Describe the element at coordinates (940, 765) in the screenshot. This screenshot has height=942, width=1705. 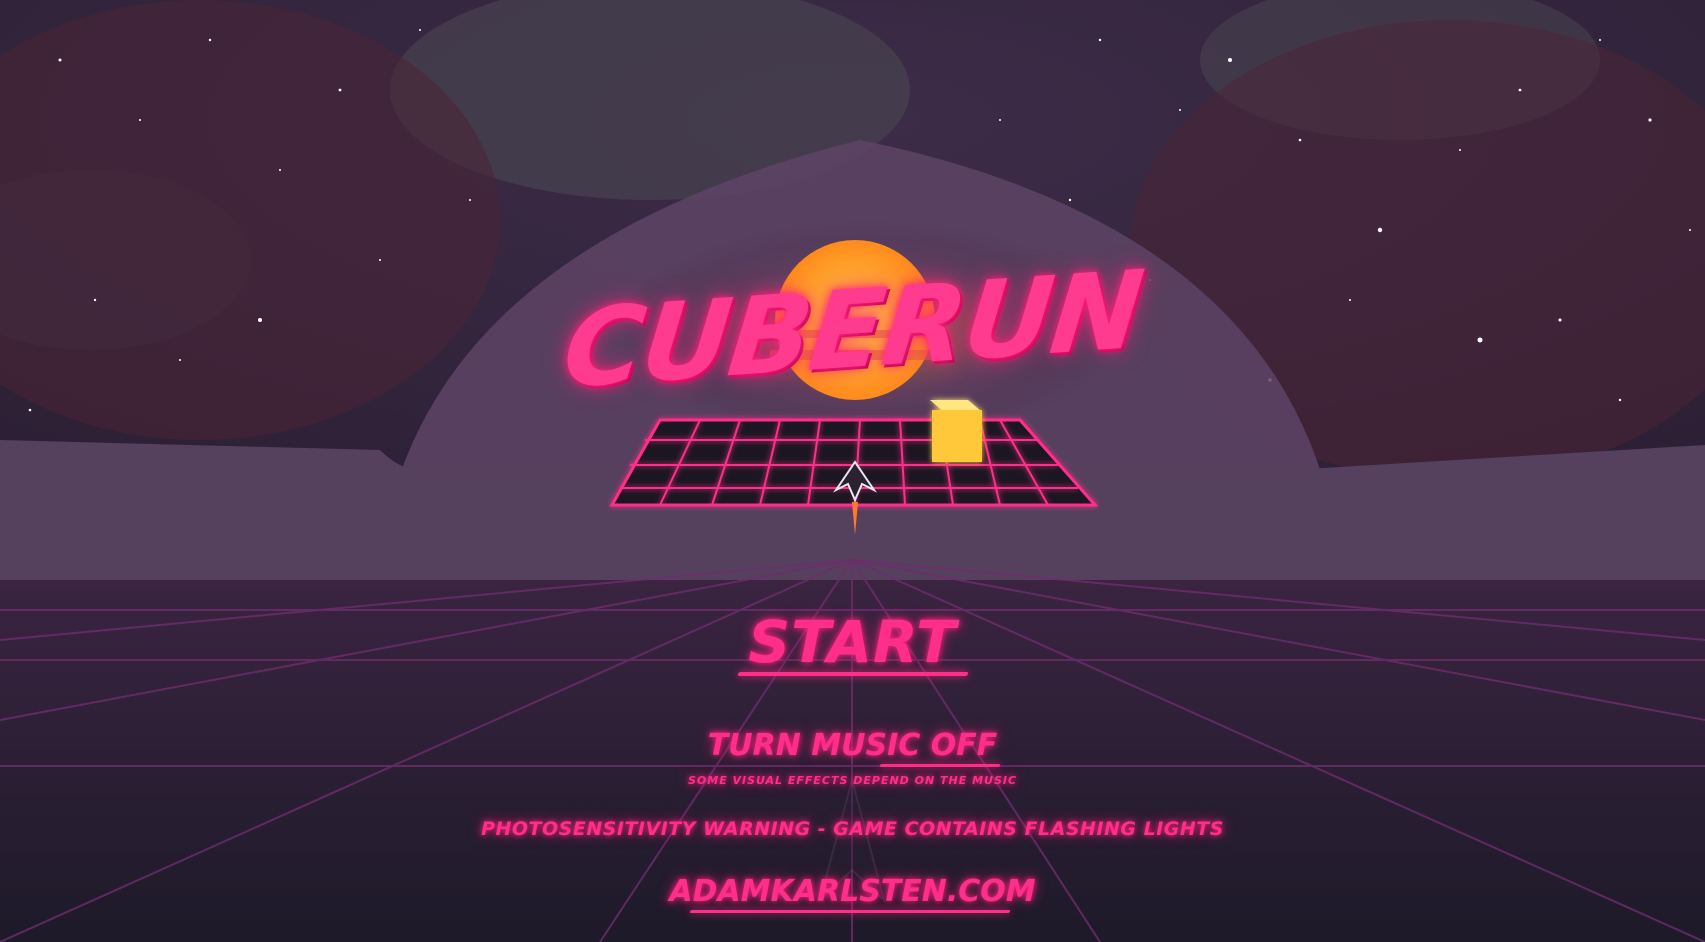
I see `music-underline` at that location.